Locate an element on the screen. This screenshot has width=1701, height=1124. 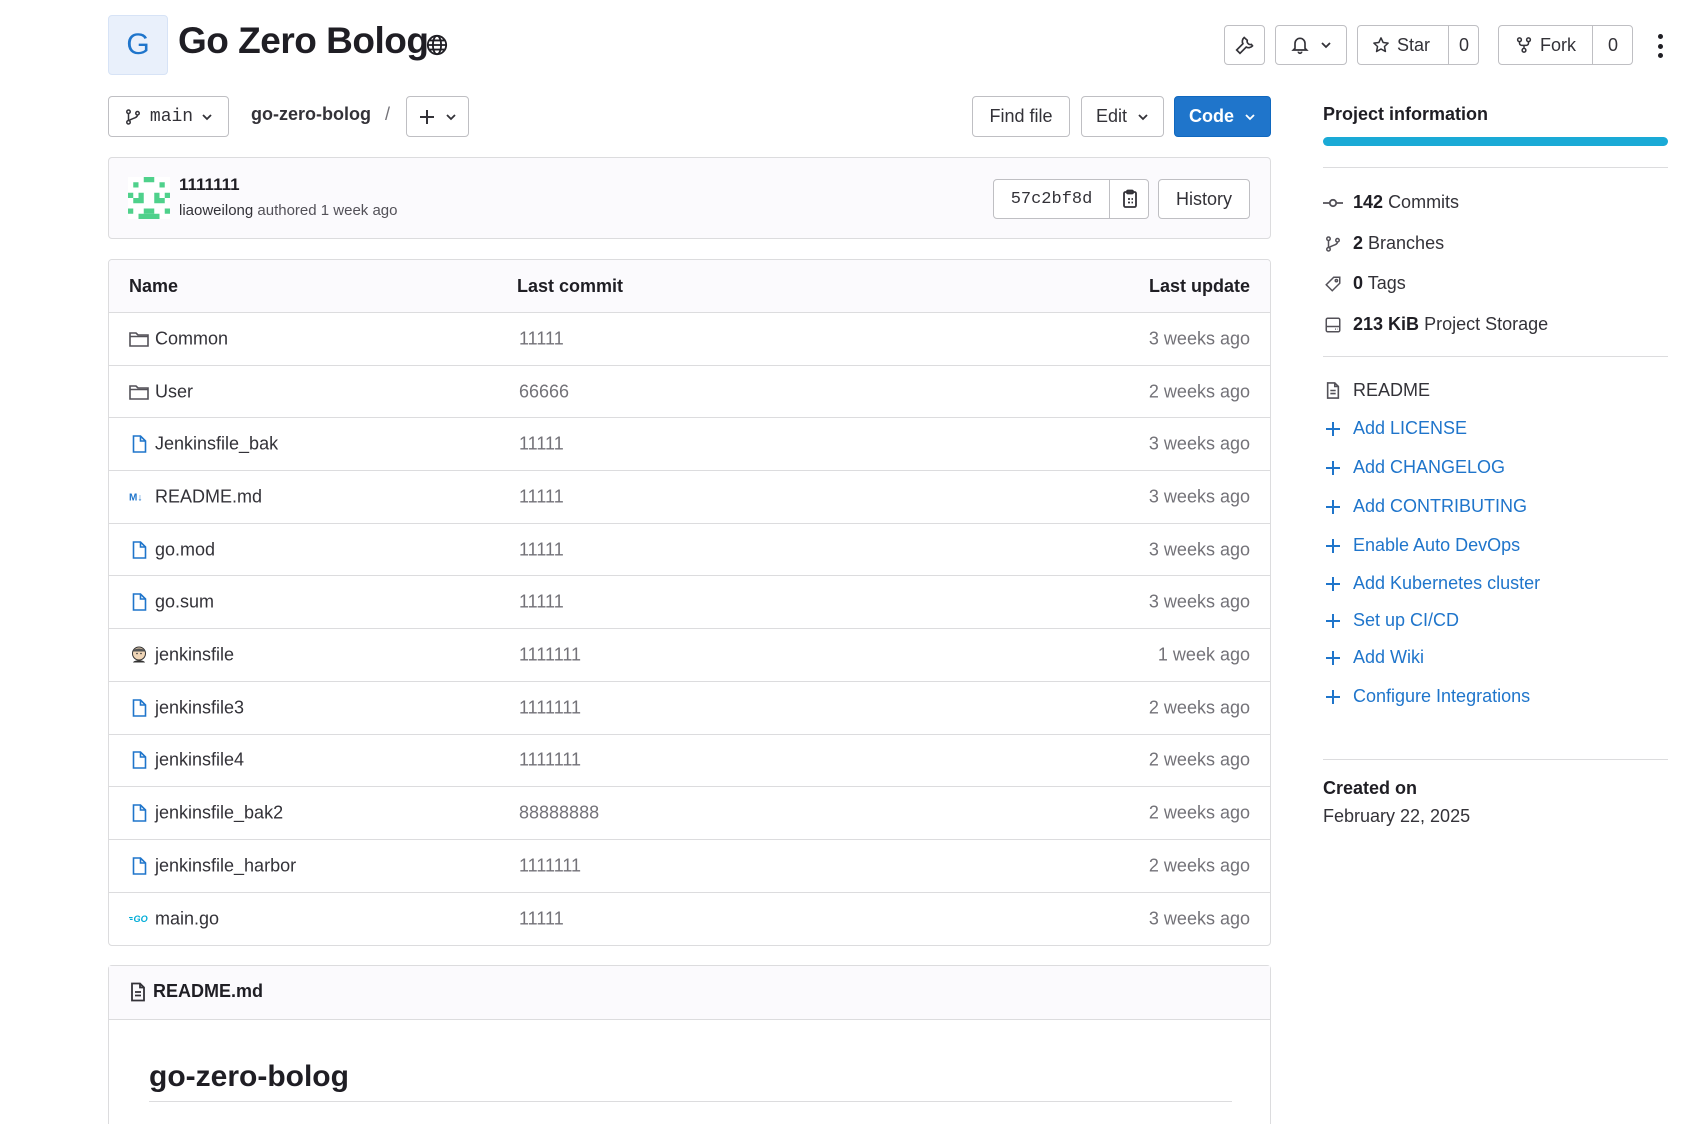
author-identicon-avatar is located at coordinates (149, 198).